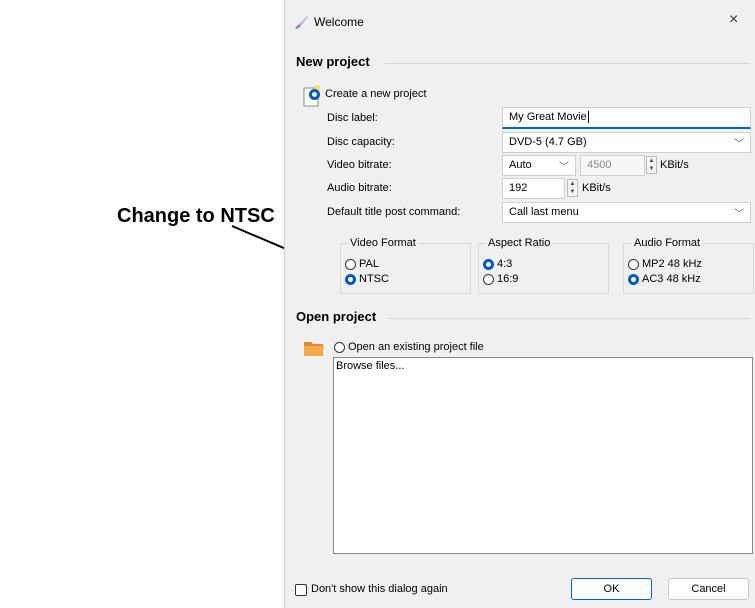 The height and width of the screenshot is (608, 755). What do you see at coordinates (519, 243) in the screenshot?
I see `aspect-ratio-title: Aspect Ratio` at bounding box center [519, 243].